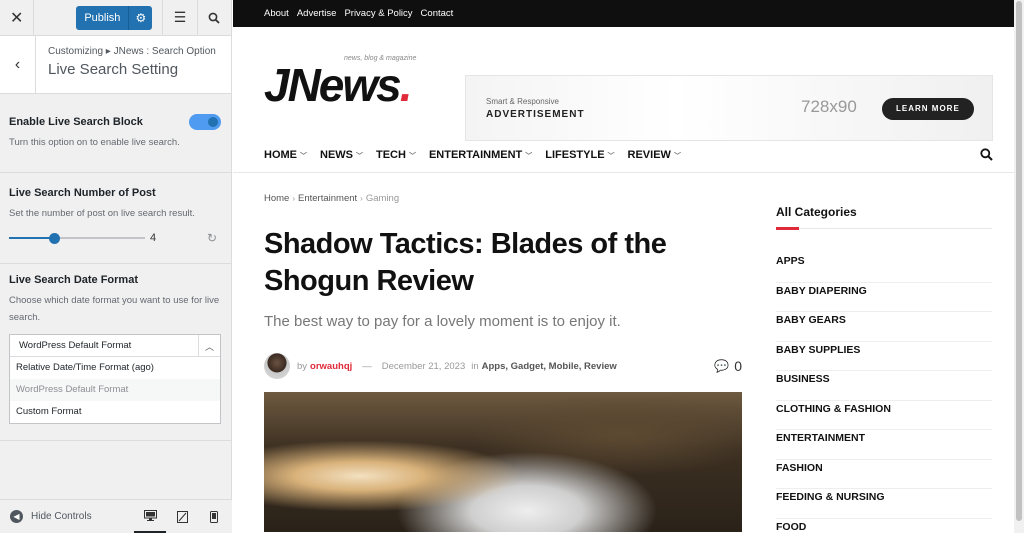 The image size is (1024, 533). Describe the element at coordinates (115, 346) in the screenshot. I see `select-current-value: WordPress Default Format` at that location.